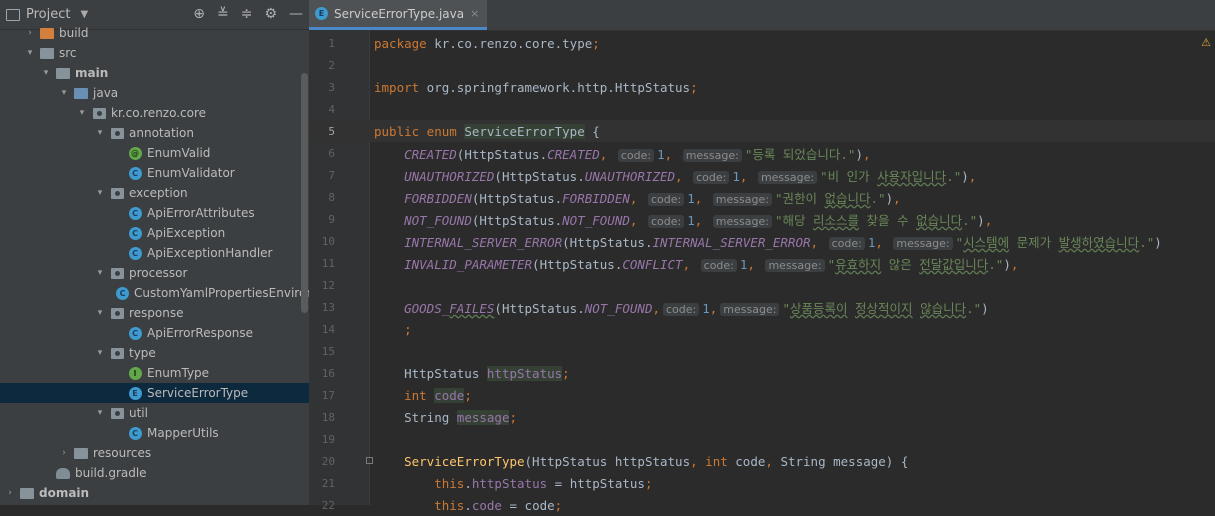 The width and height of the screenshot is (1215, 516). Describe the element at coordinates (328, 373) in the screenshot. I see `line-number: 16` at that location.